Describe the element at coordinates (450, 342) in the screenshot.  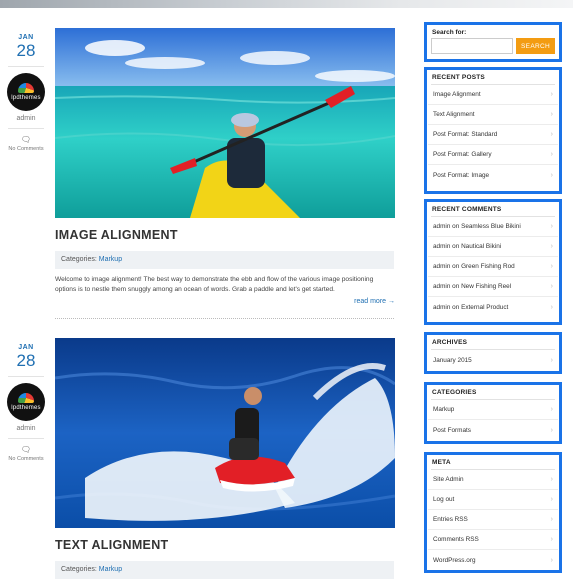
I see `widget-title: ARCHIVES` at that location.